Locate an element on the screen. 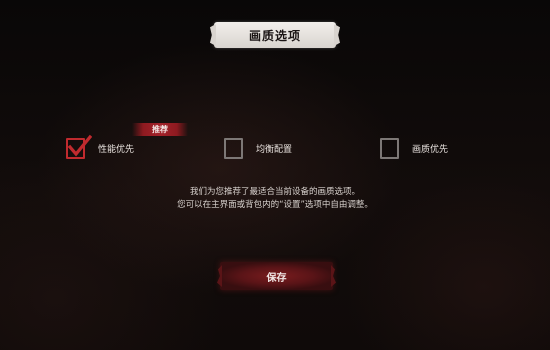 The width and height of the screenshot is (550, 350). recommended-tag: 推荐 is located at coordinates (160, 129).